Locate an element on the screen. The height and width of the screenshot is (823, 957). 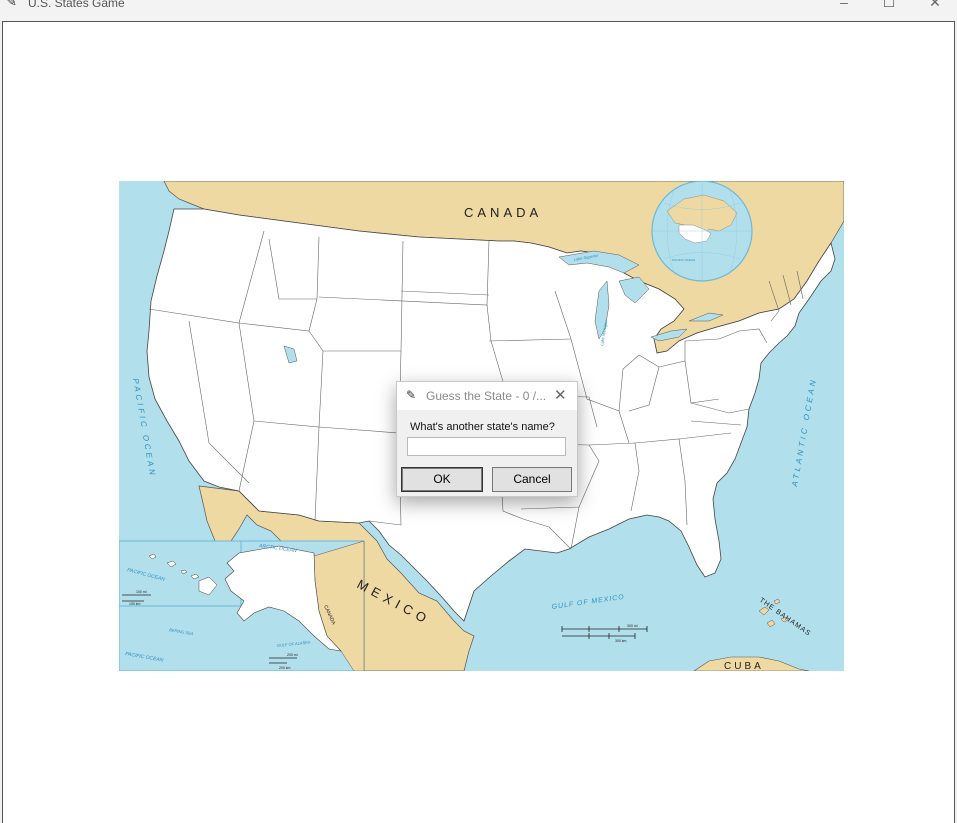
label-scale-km: 300 km is located at coordinates (621, 641).